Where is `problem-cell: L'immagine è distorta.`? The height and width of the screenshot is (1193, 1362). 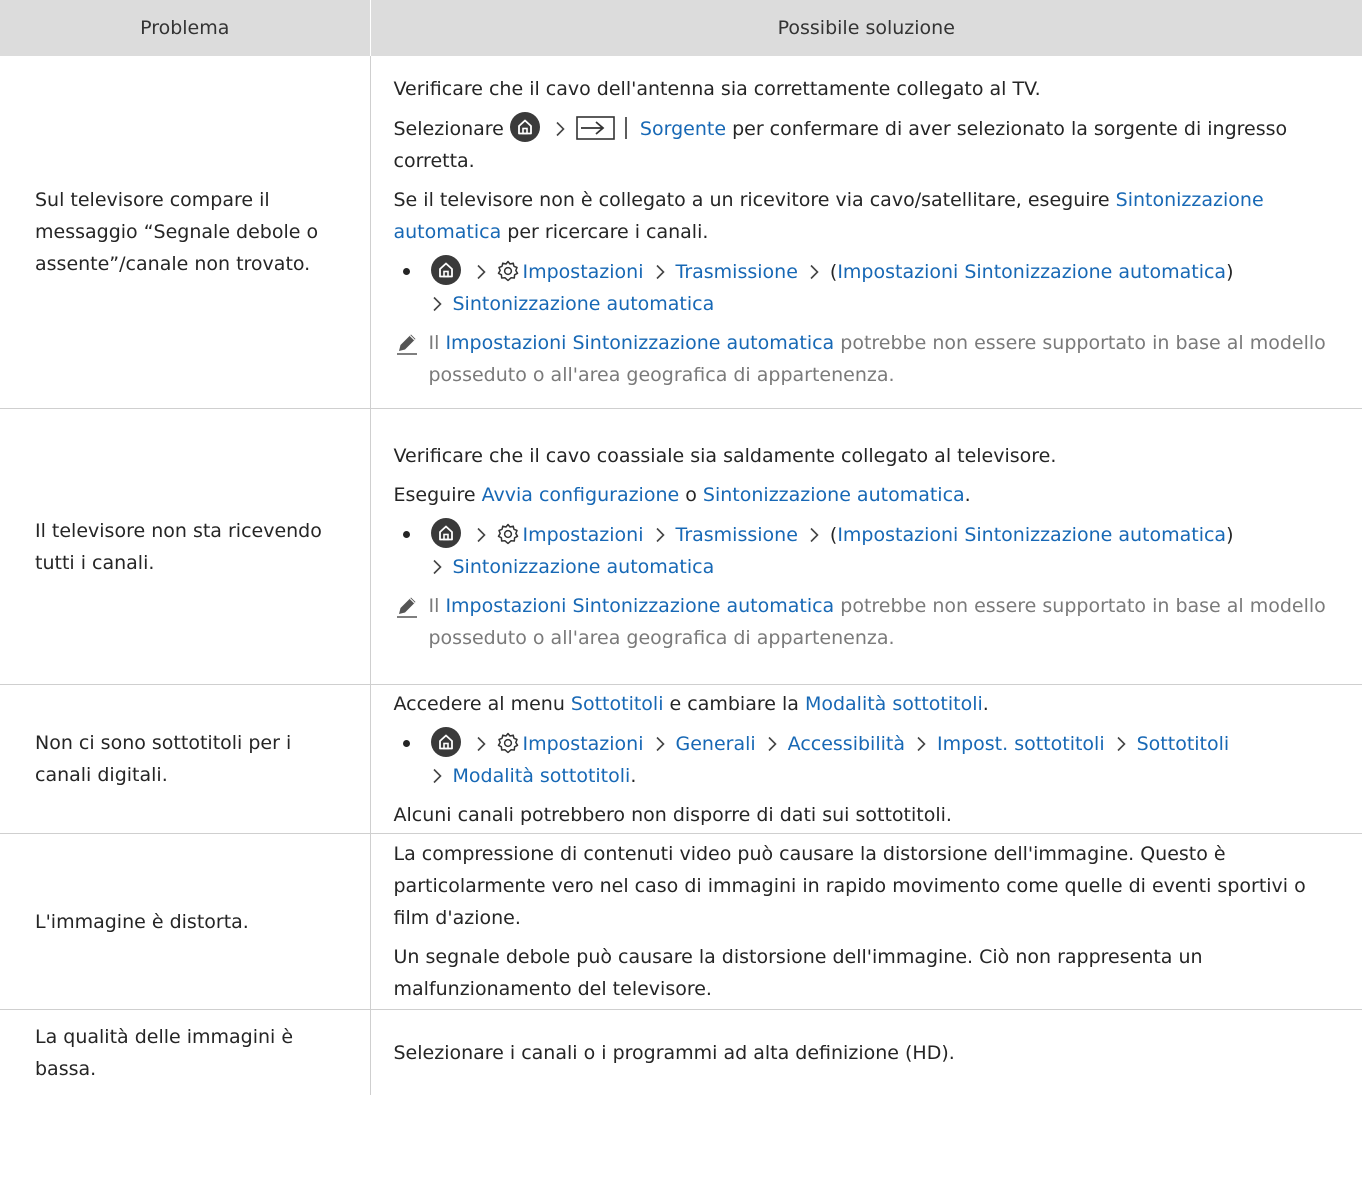 problem-cell: L'immagine è distorta. is located at coordinates (185, 921).